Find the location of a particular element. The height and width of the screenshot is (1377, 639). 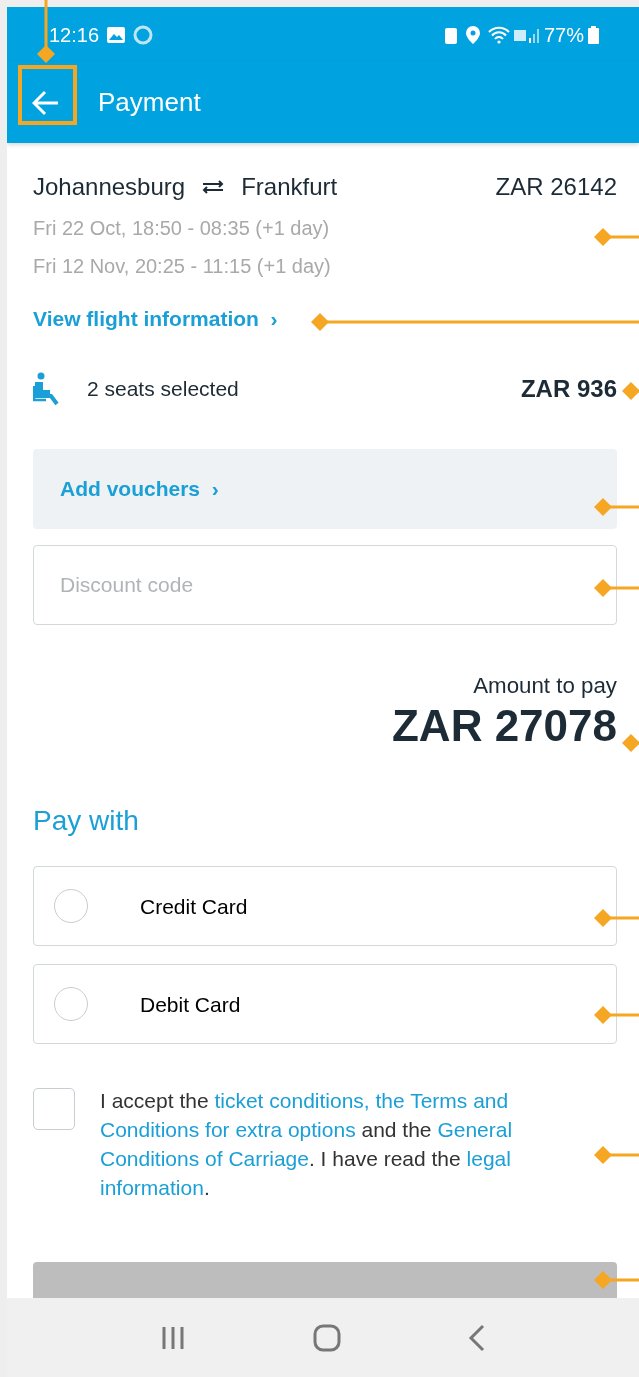

location-icon is located at coordinates (472, 34).